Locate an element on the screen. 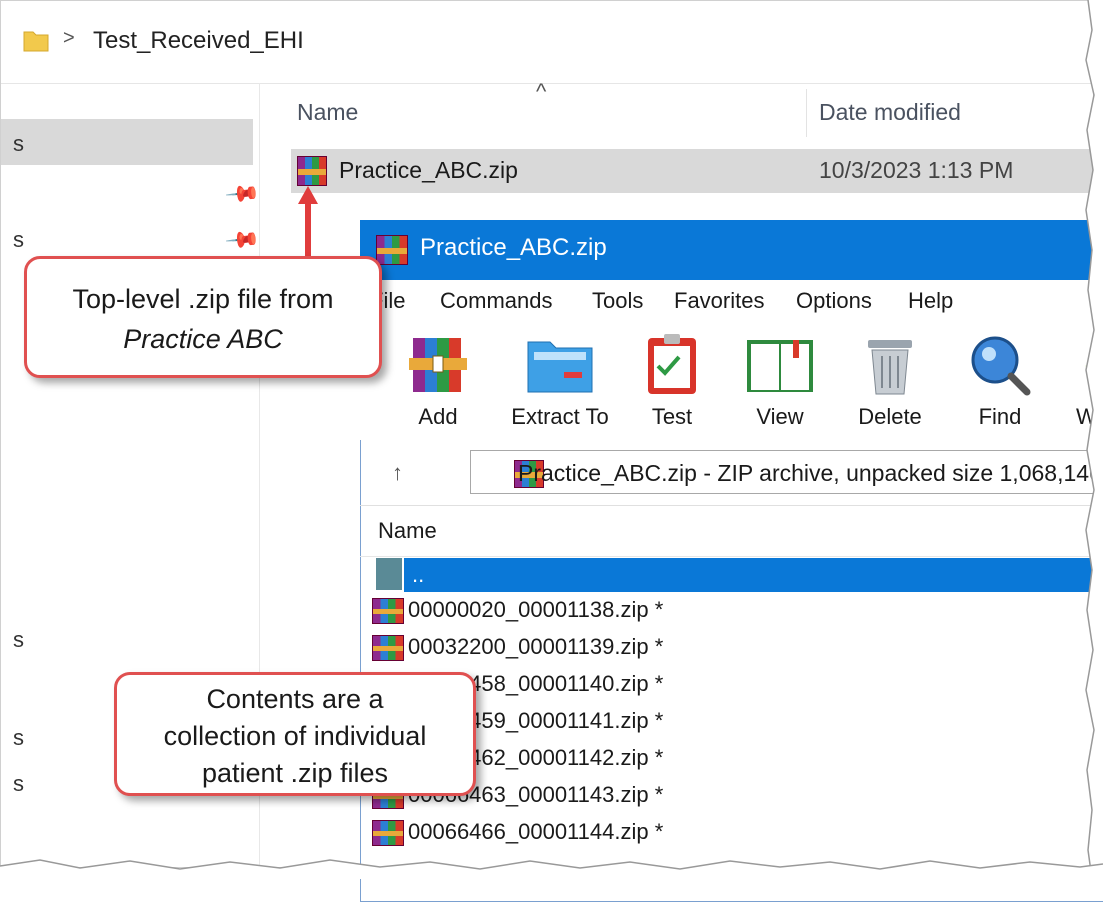  torn-edge-right is located at coordinates (1094, 439).